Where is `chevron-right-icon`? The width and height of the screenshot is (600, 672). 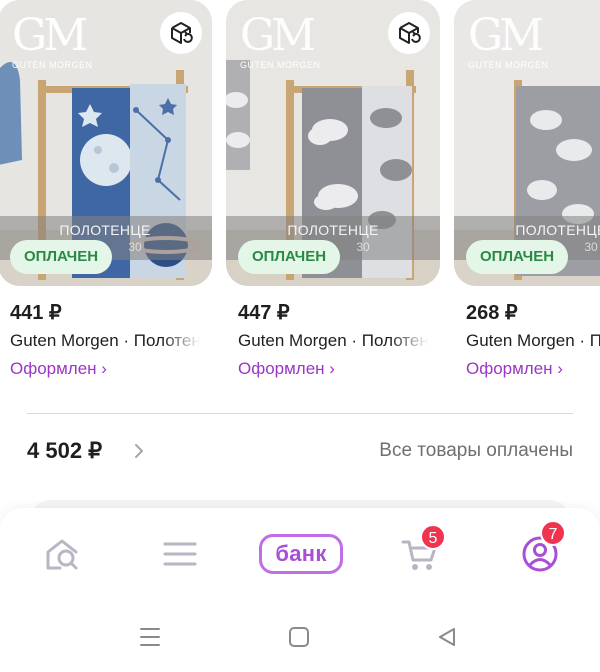
chevron-right-icon is located at coordinates (139, 451).